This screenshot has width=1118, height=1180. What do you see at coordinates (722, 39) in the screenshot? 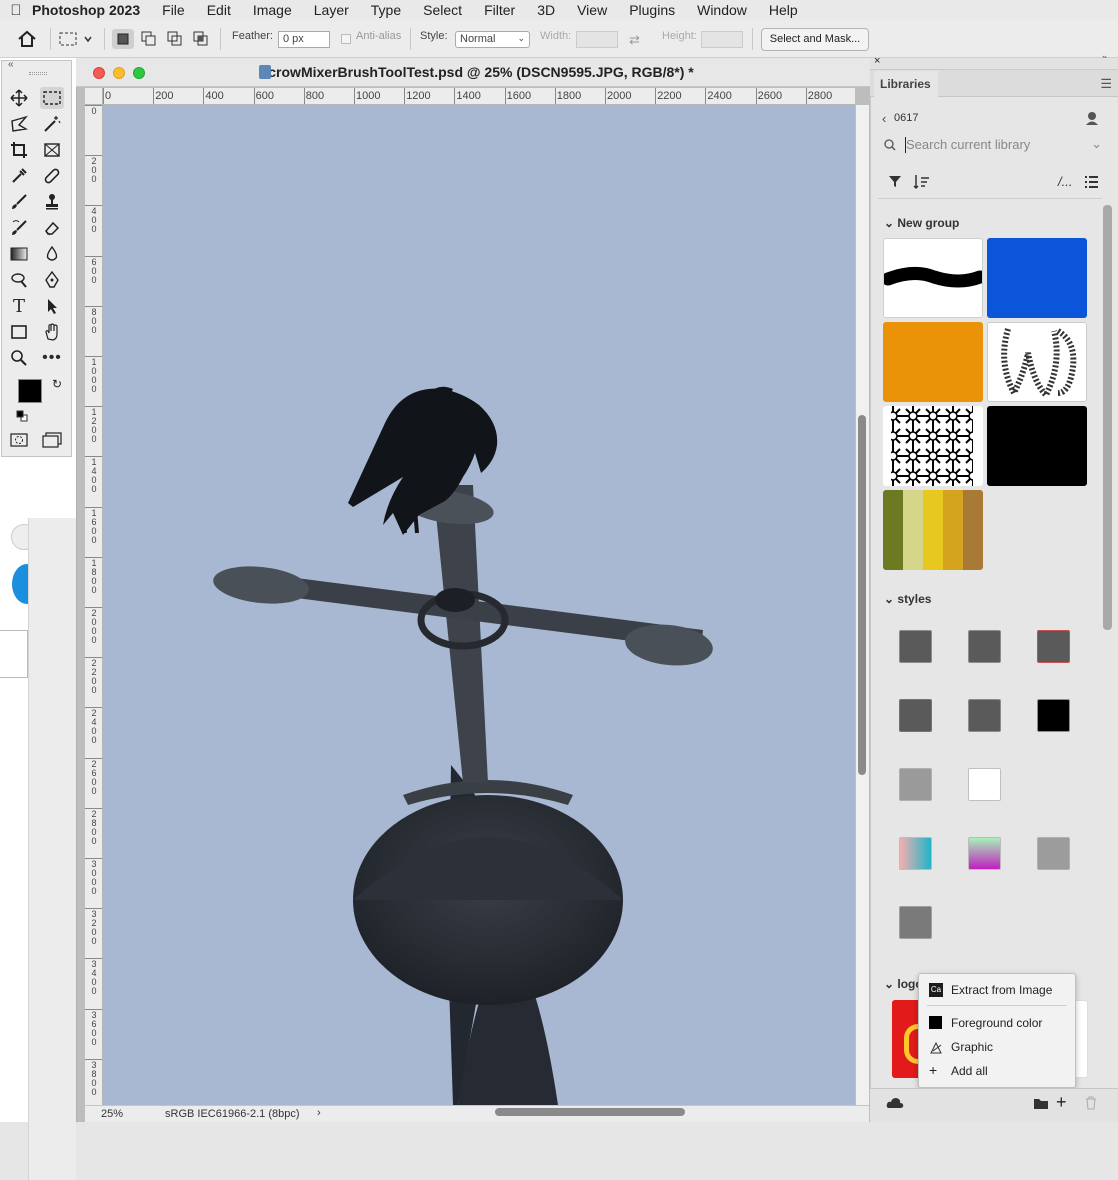
I see `height-input` at bounding box center [722, 39].